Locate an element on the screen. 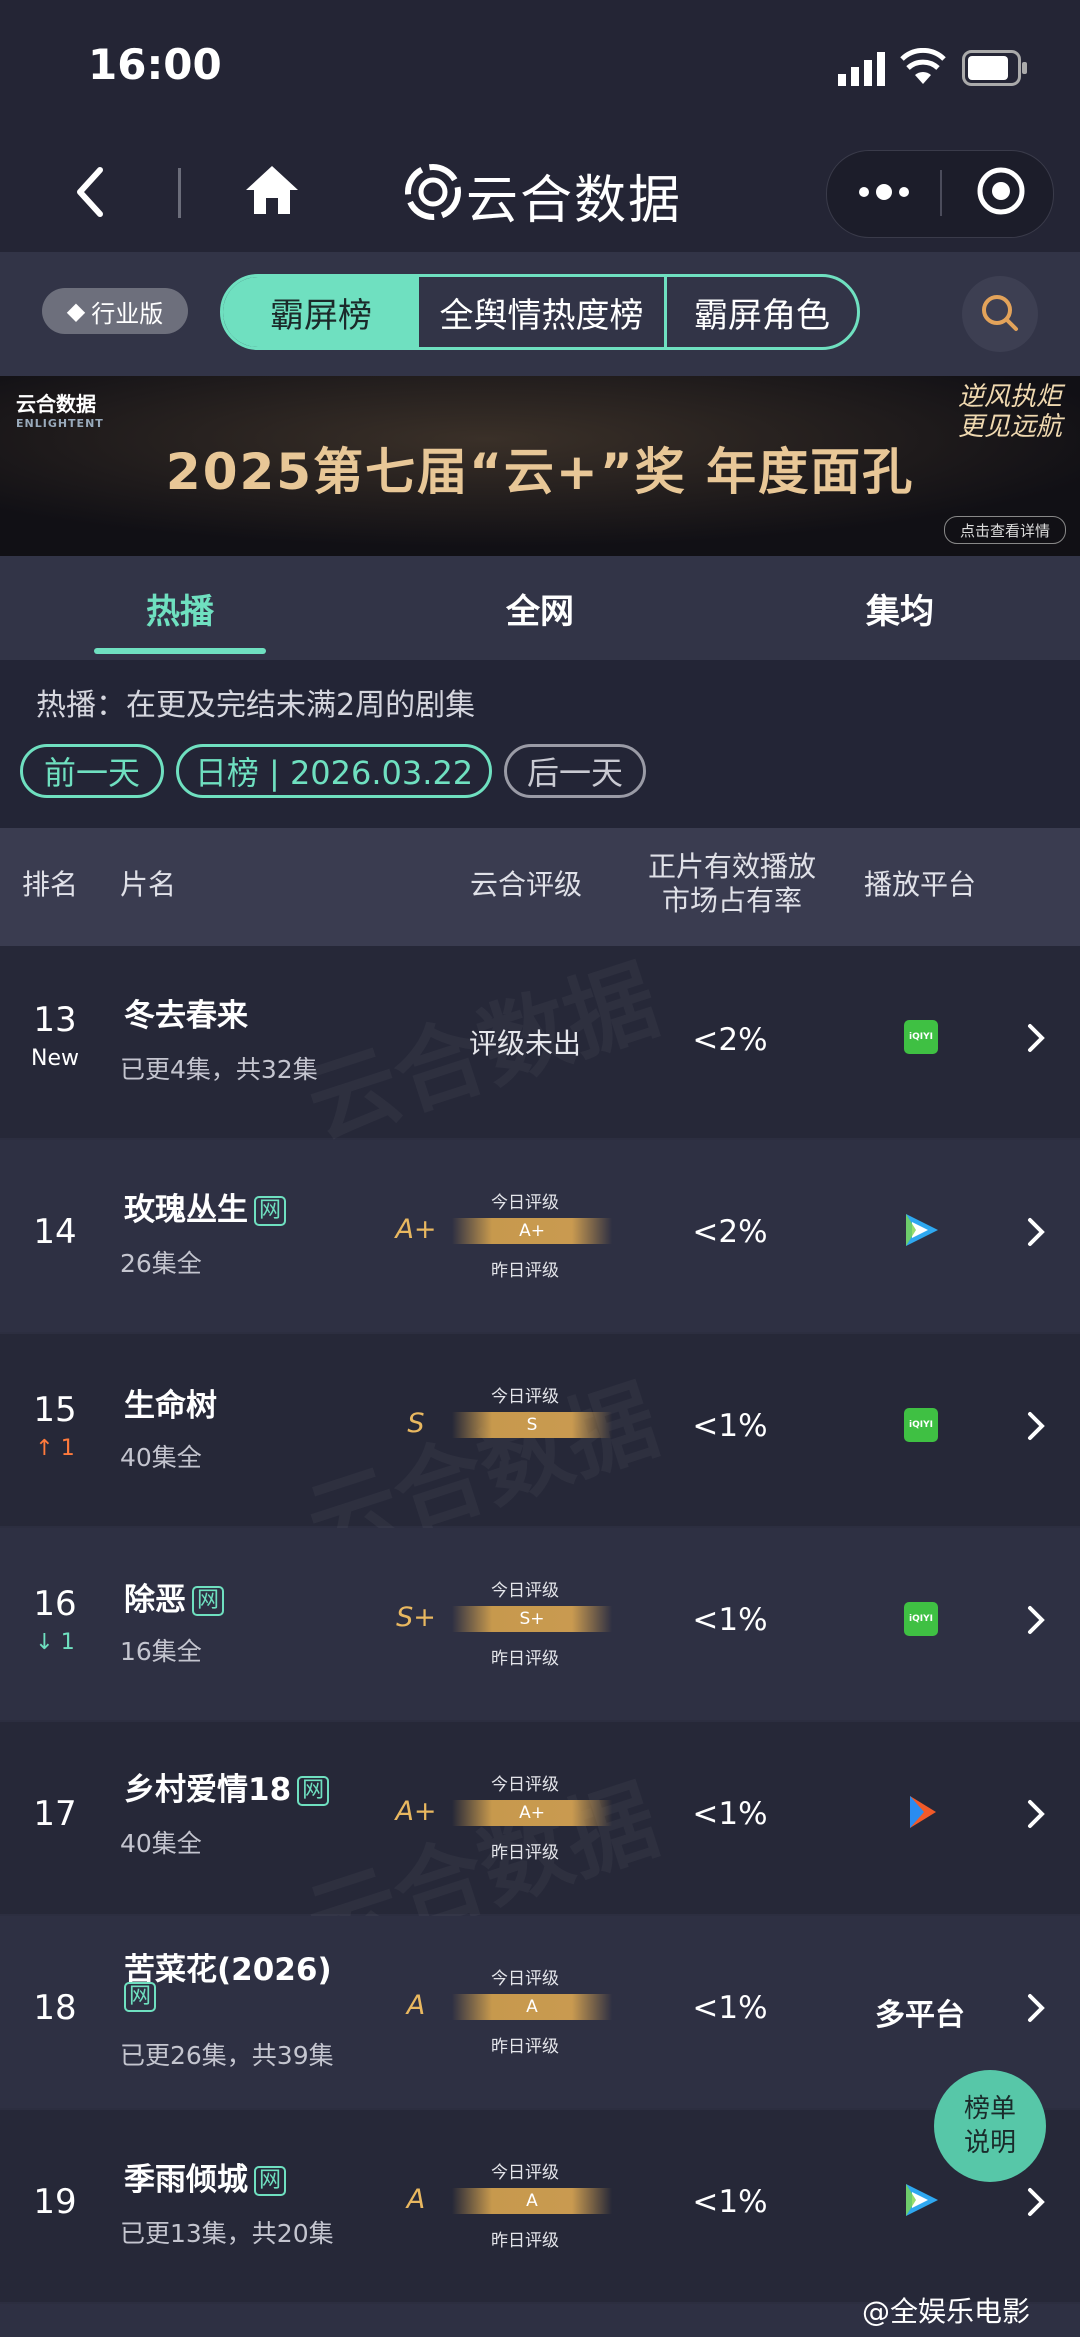  row-rating-pending: 评级未出 is located at coordinates (524, 1043).